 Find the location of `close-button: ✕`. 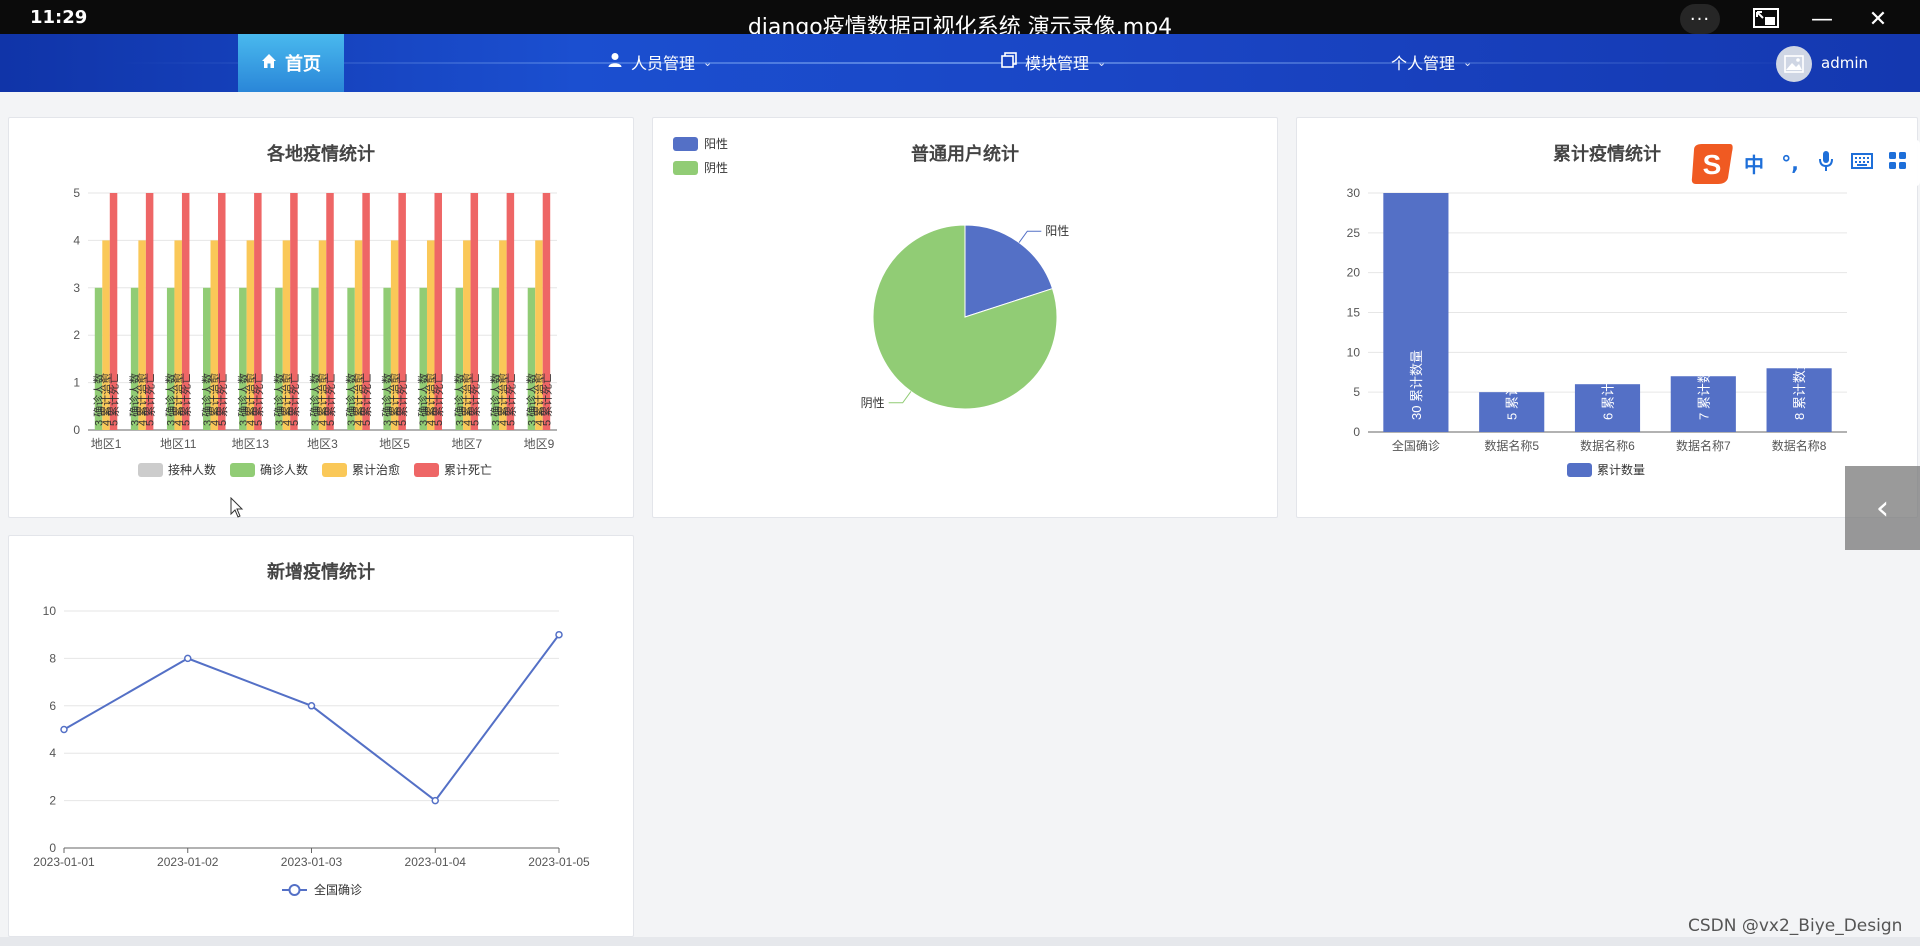

close-button: ✕ is located at coordinates (1878, 19).